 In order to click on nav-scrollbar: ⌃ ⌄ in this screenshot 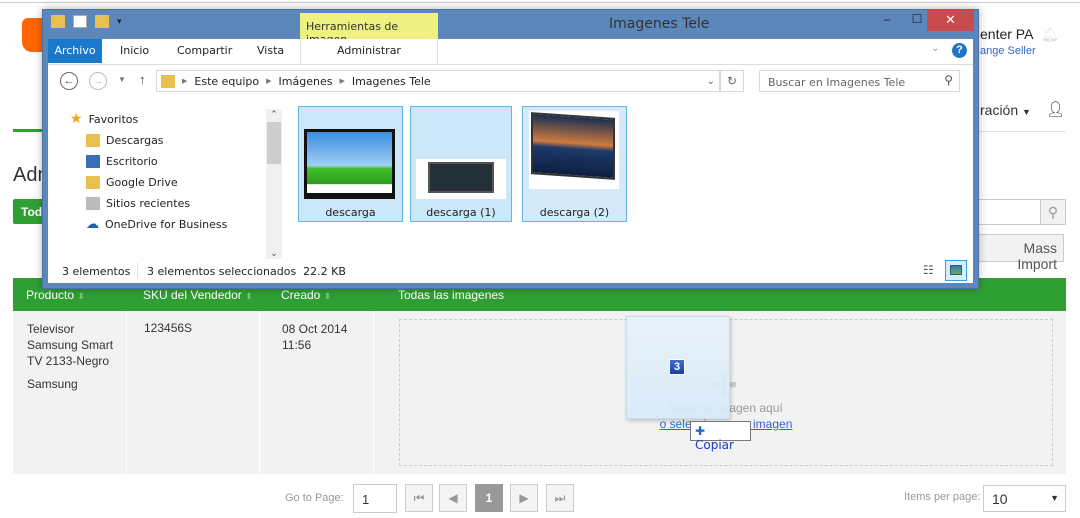, I will do `click(274, 184)`.